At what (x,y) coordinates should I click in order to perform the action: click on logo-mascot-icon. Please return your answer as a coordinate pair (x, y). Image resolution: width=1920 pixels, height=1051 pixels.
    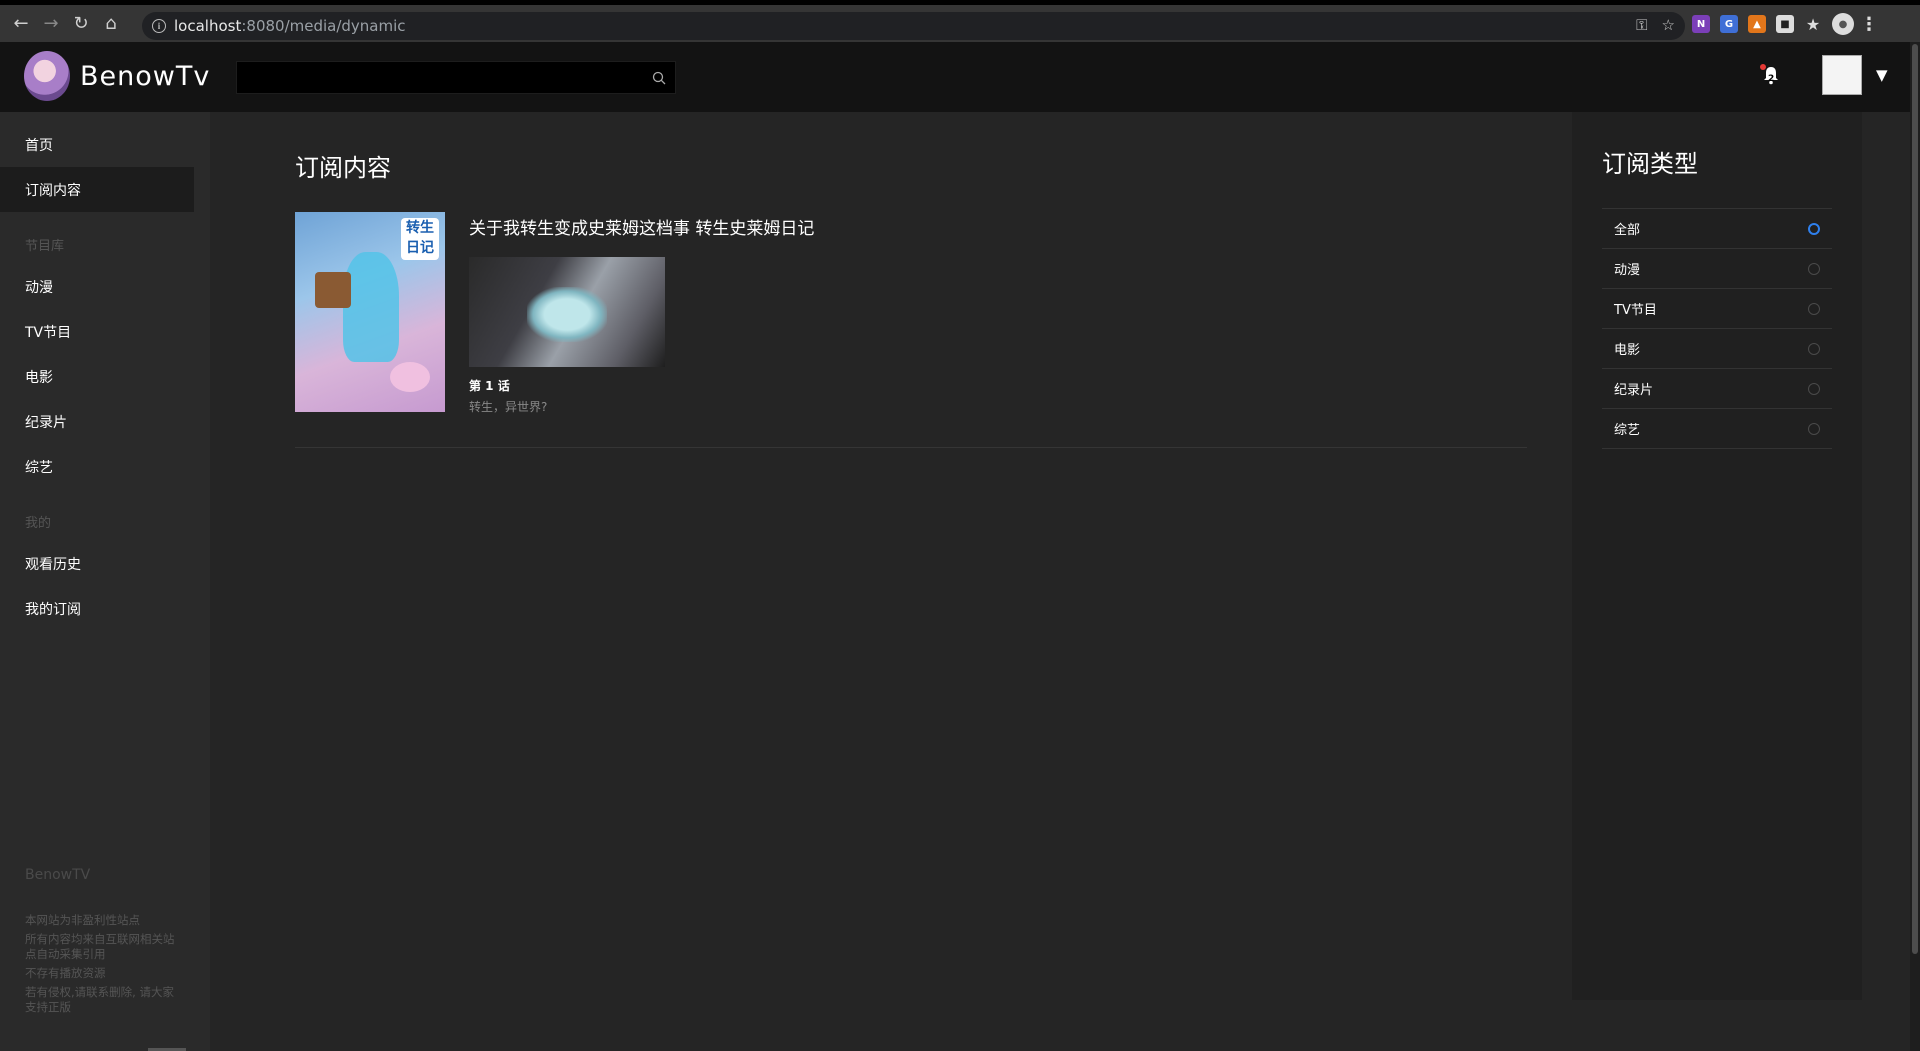
    Looking at the image, I should click on (47, 76).